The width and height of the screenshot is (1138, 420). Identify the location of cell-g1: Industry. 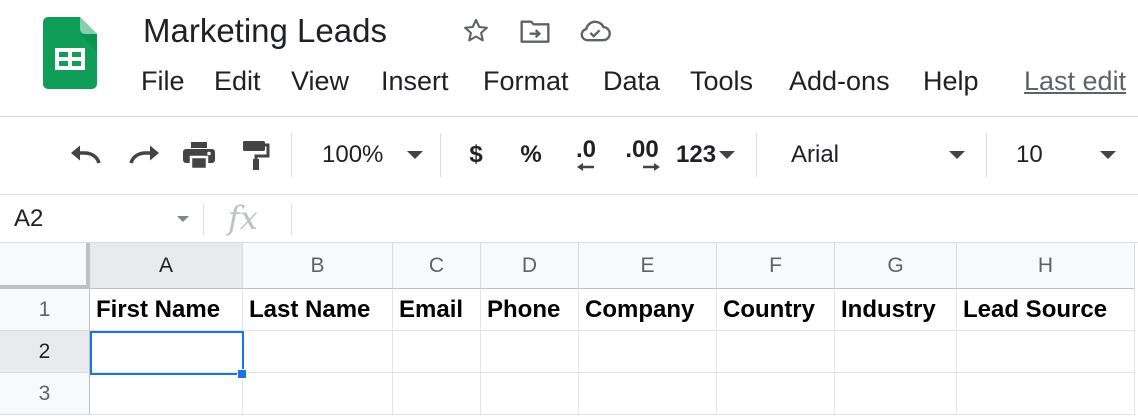
(896, 310).